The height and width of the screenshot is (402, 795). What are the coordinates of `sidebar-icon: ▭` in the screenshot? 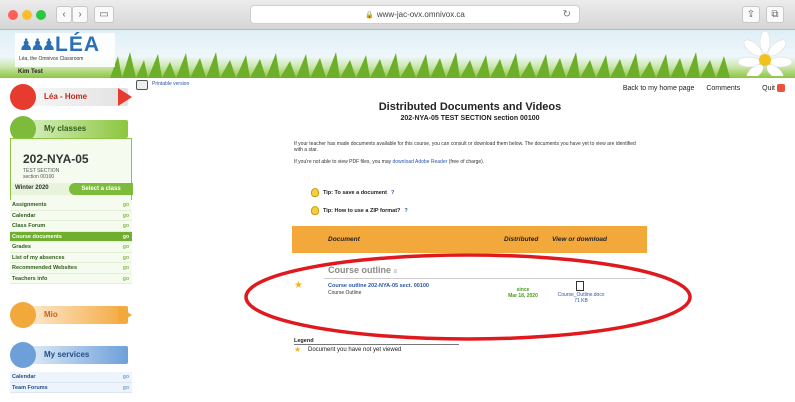 It's located at (104, 14).